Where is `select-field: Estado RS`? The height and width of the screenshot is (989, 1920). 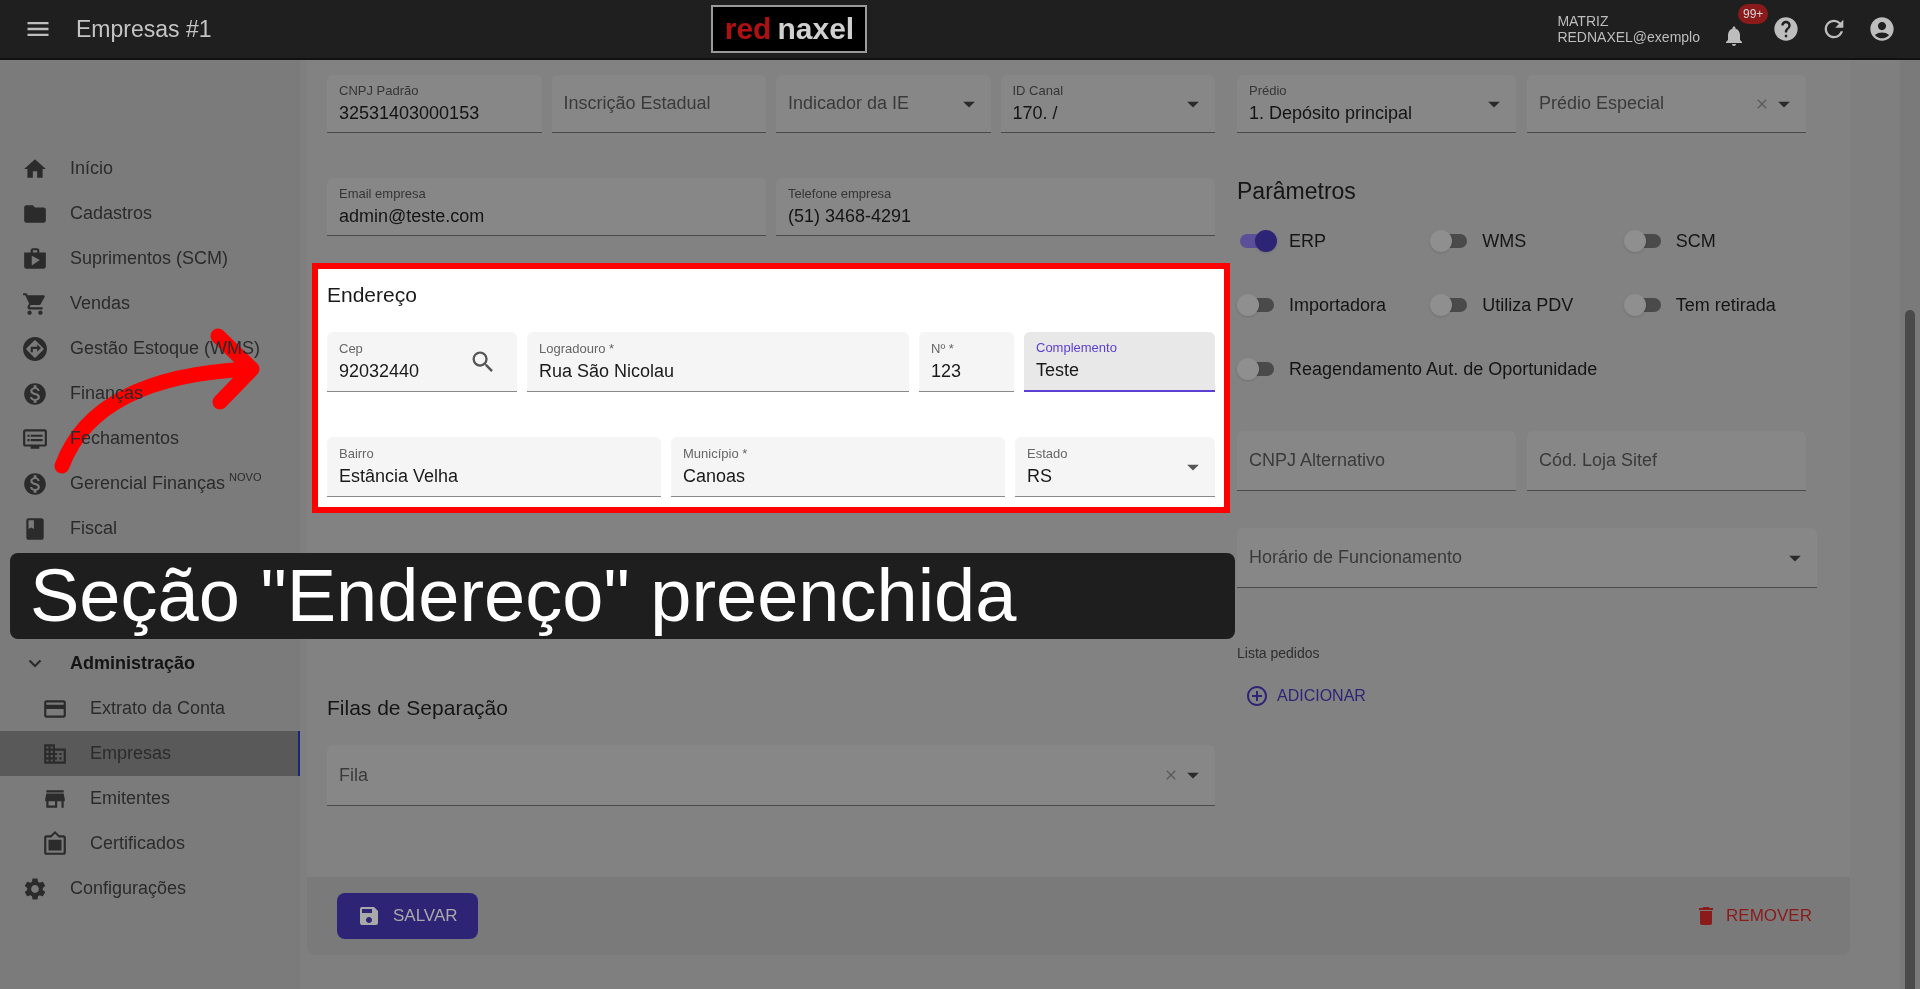 select-field: Estado RS is located at coordinates (1115, 467).